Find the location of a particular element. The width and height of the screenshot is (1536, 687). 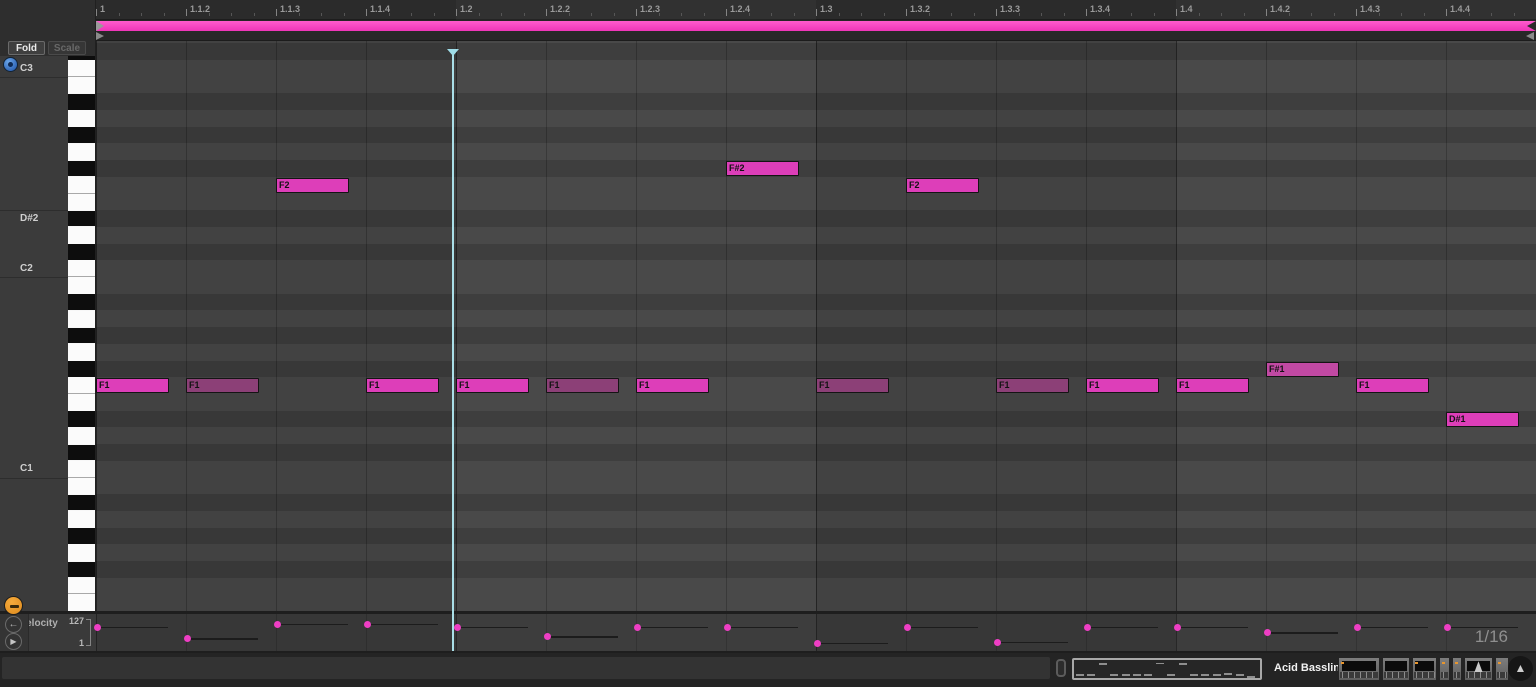

grid-size-label: 1/16 is located at coordinates (1470, 637).